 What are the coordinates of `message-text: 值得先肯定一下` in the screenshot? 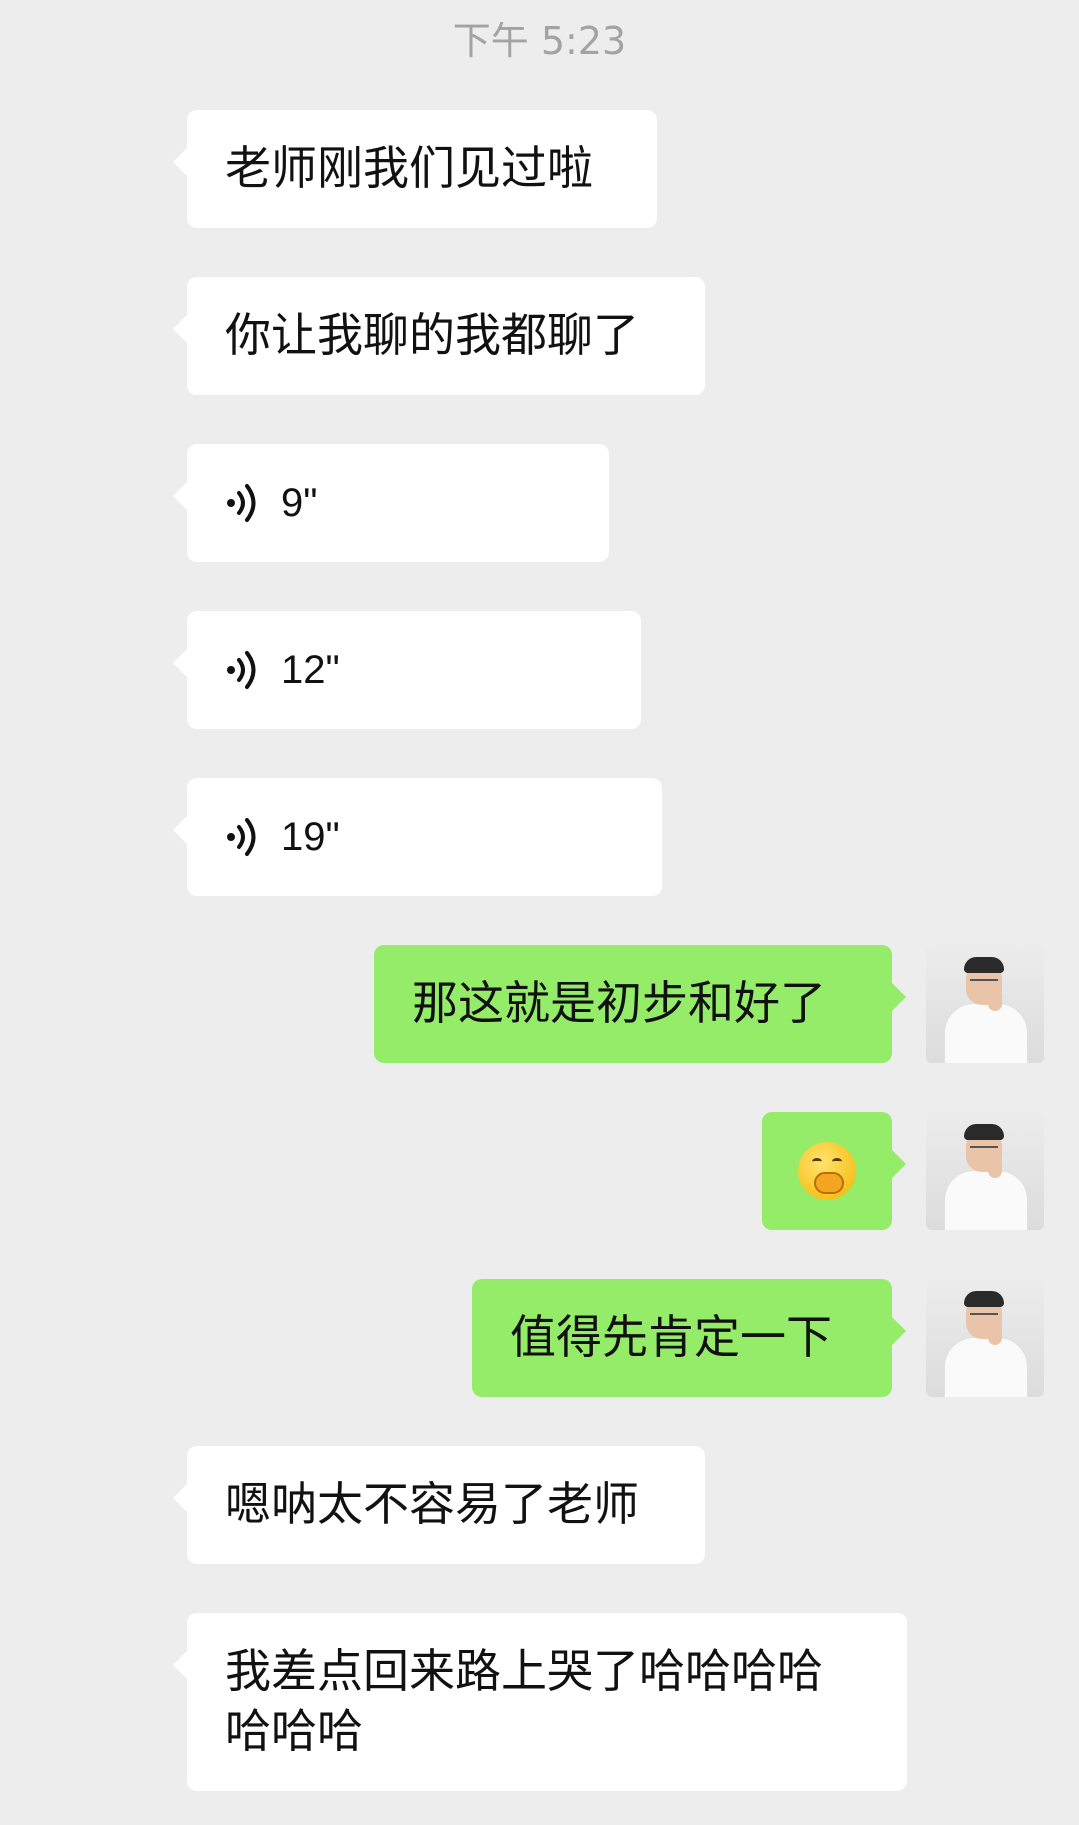 It's located at (671, 1337).